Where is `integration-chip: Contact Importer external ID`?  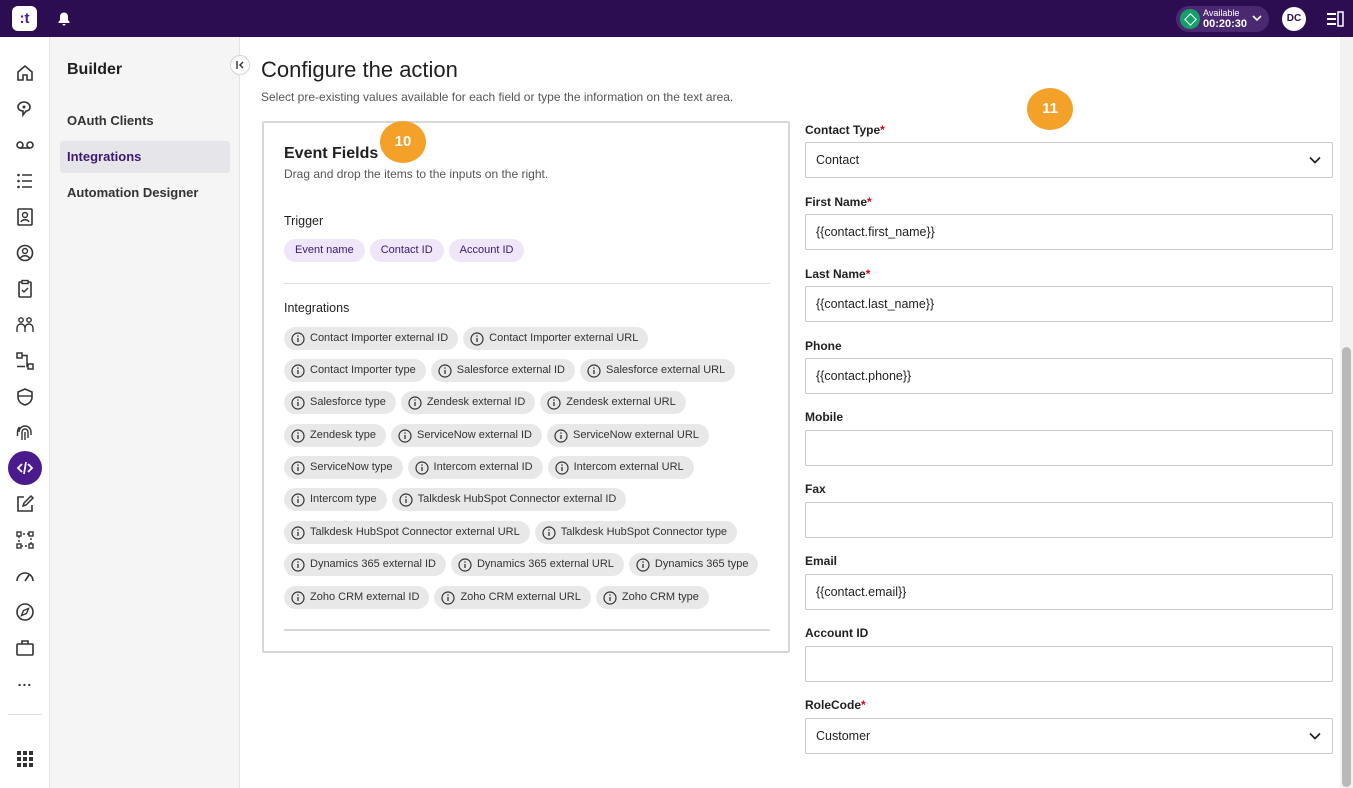
integration-chip: Contact Importer external ID is located at coordinates (371, 338).